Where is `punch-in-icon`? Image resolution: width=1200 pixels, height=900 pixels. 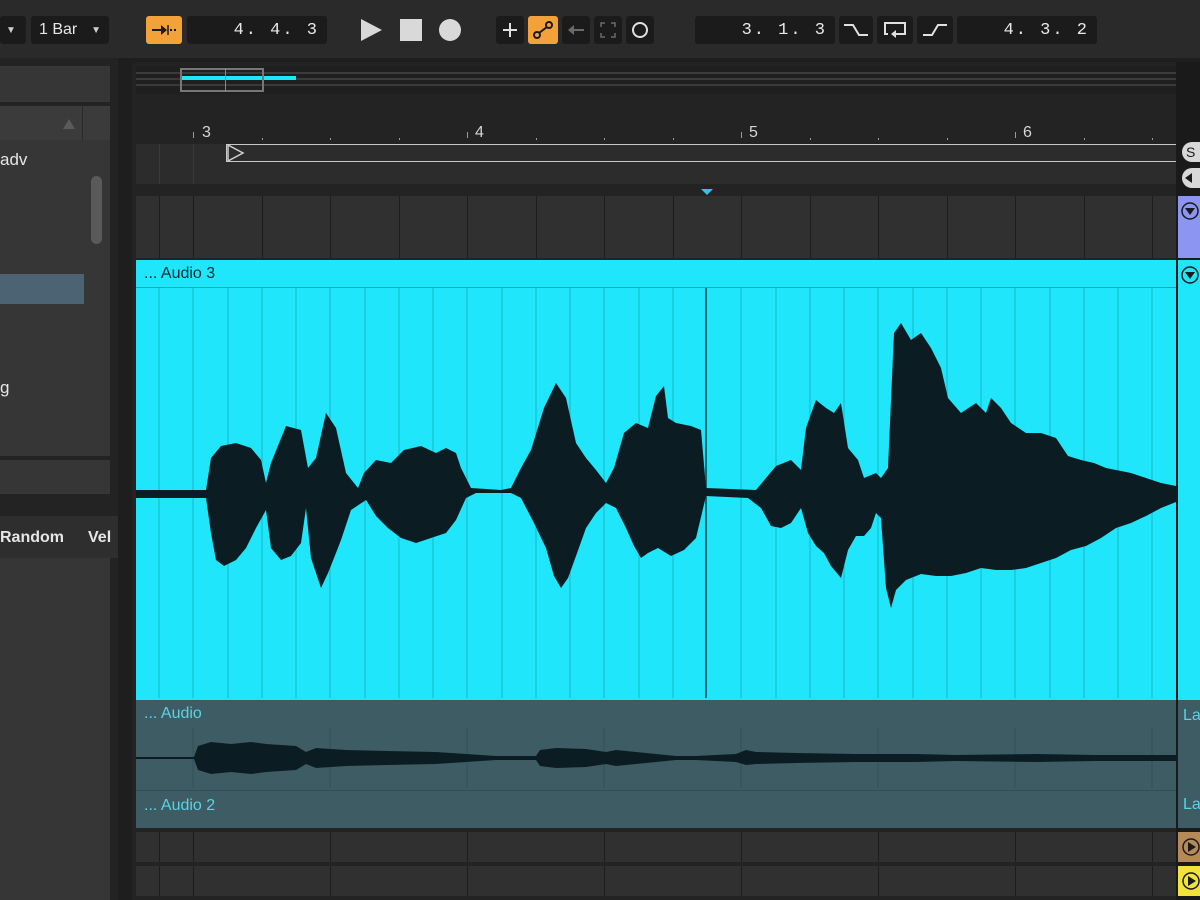 punch-in-icon is located at coordinates (856, 30).